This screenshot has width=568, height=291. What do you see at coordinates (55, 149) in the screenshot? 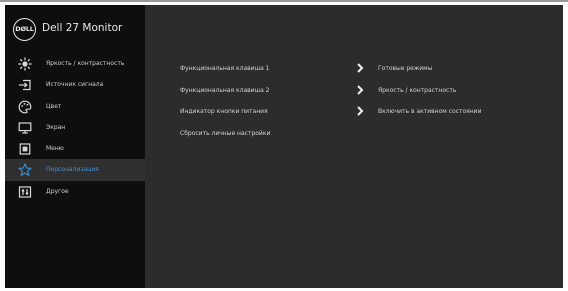
I see `sidebar-item-label: Меню` at bounding box center [55, 149].